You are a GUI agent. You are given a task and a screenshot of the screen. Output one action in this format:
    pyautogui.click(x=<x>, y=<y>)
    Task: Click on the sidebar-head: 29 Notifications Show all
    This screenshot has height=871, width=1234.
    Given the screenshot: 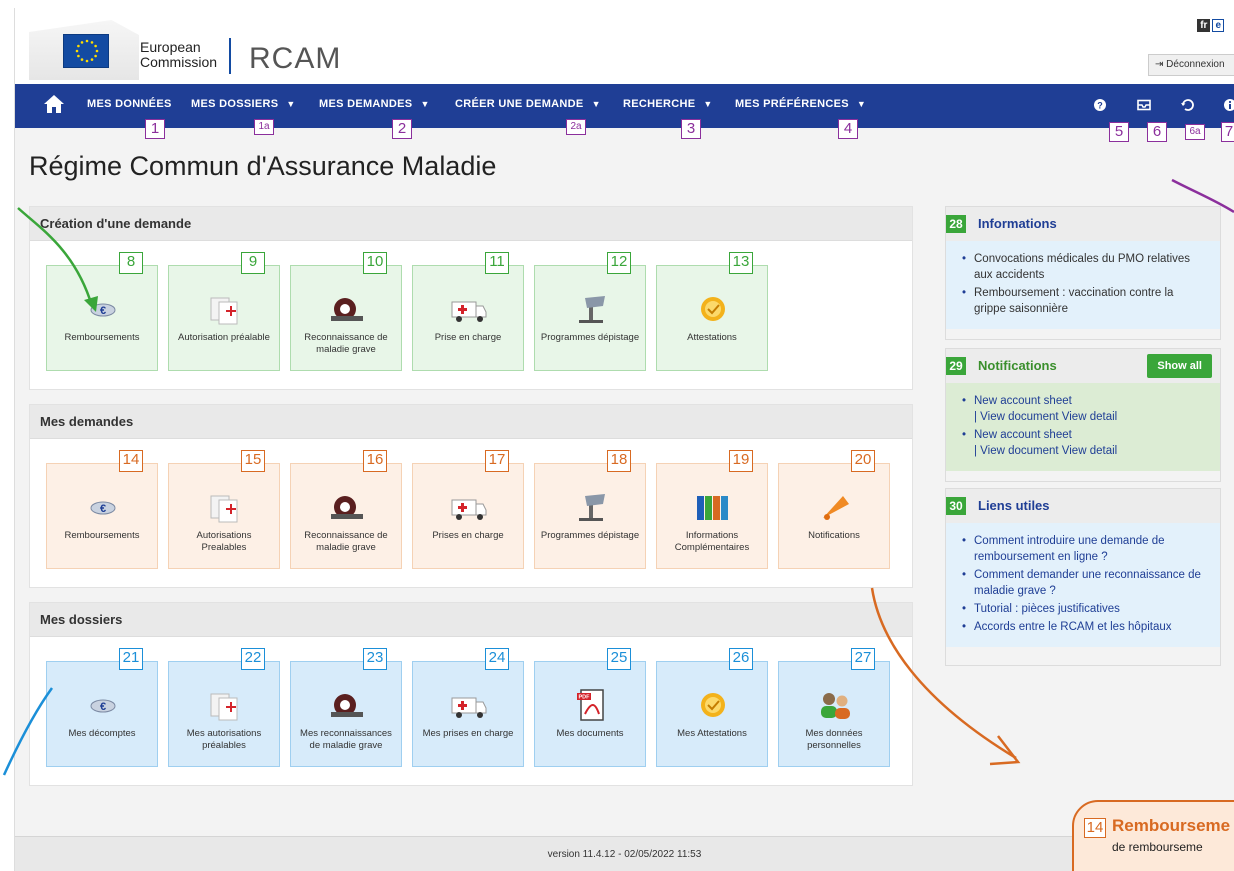 What is the action you would take?
    pyautogui.click(x=1083, y=366)
    